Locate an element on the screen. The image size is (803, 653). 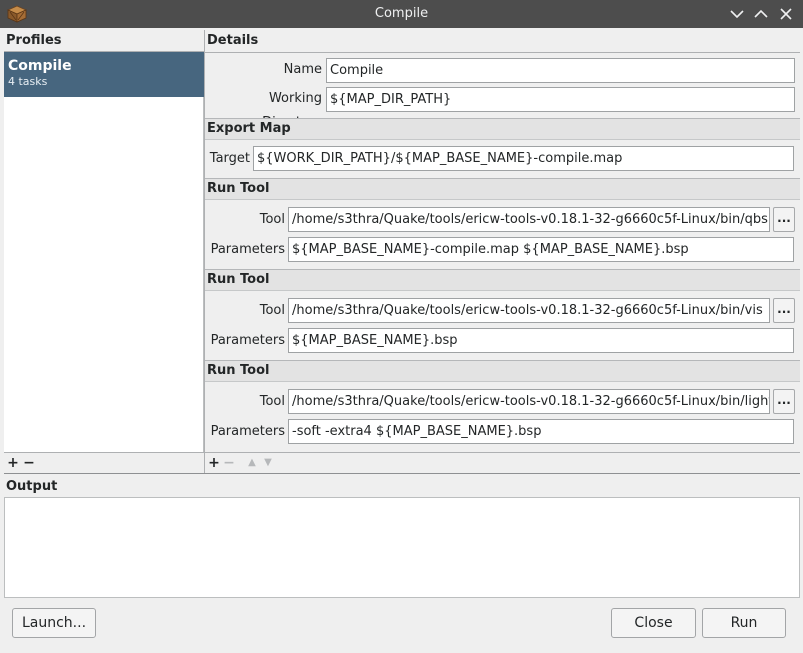
parameters-field: -soft -extra4 ${MAP_BASE_NAME}.bsp is located at coordinates (541, 431).